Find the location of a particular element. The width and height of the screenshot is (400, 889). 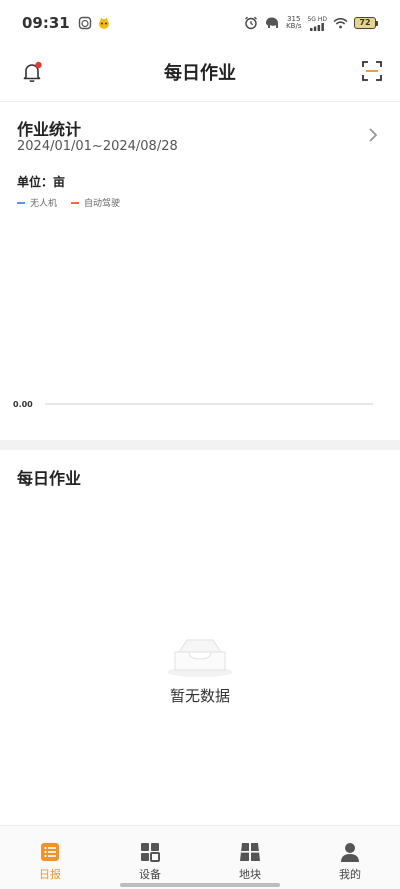

cellular-signal: 5G HD is located at coordinates (317, 23).